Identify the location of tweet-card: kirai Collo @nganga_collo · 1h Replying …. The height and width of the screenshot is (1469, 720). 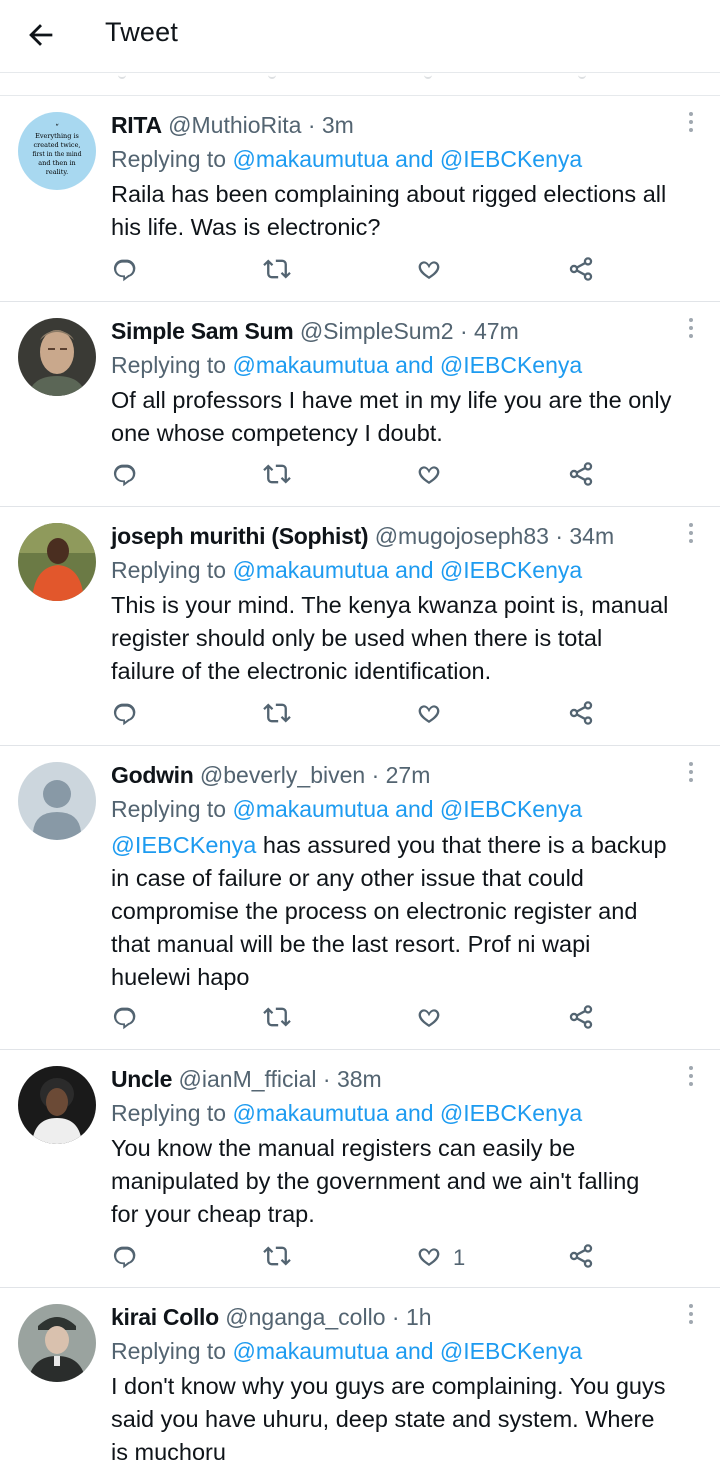
(360, 1376).